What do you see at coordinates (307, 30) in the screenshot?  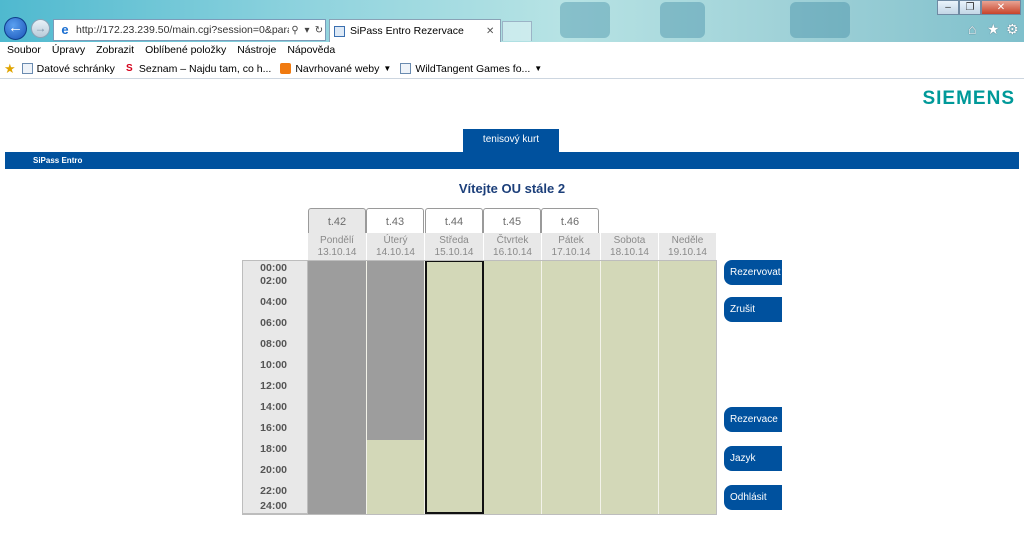 I see `chevron-down-icon: ▾` at bounding box center [307, 30].